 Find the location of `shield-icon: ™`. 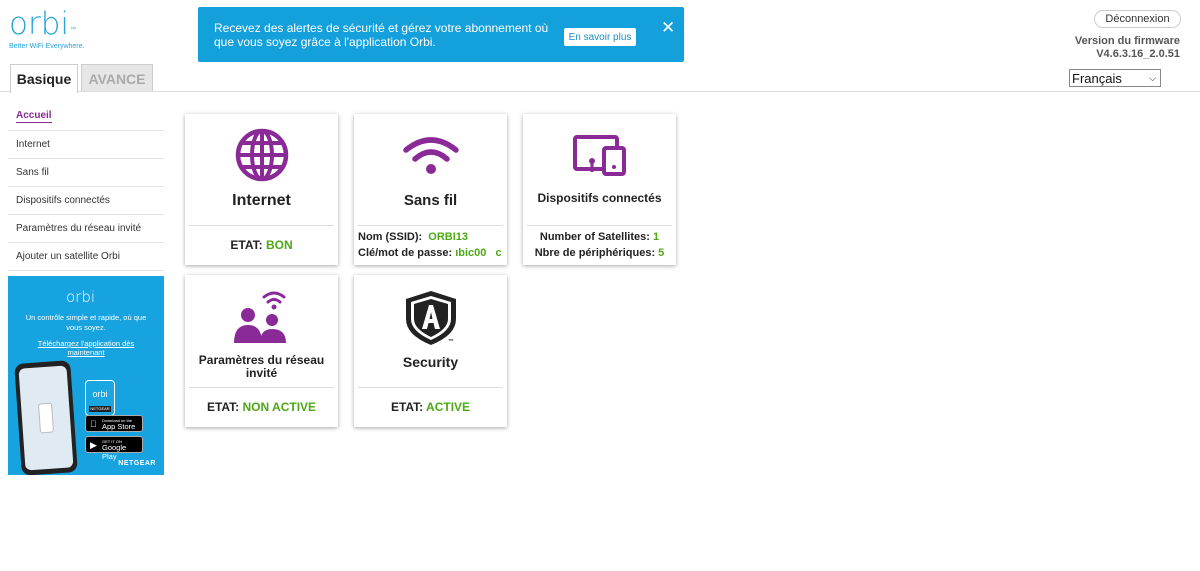

shield-icon: ™ is located at coordinates (430, 318).